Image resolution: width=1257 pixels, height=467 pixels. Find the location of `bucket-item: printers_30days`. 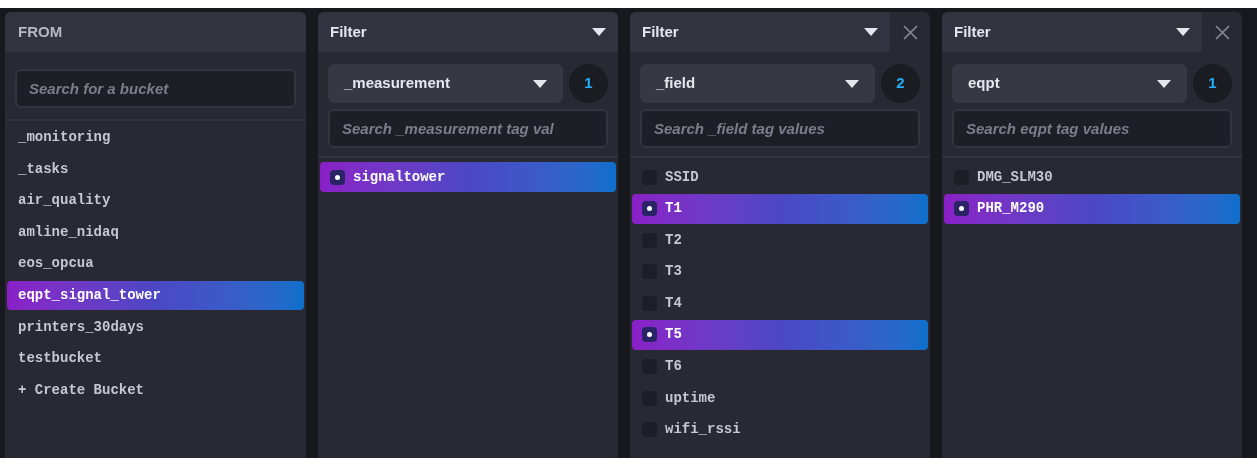

bucket-item: printers_30days is located at coordinates (155, 327).